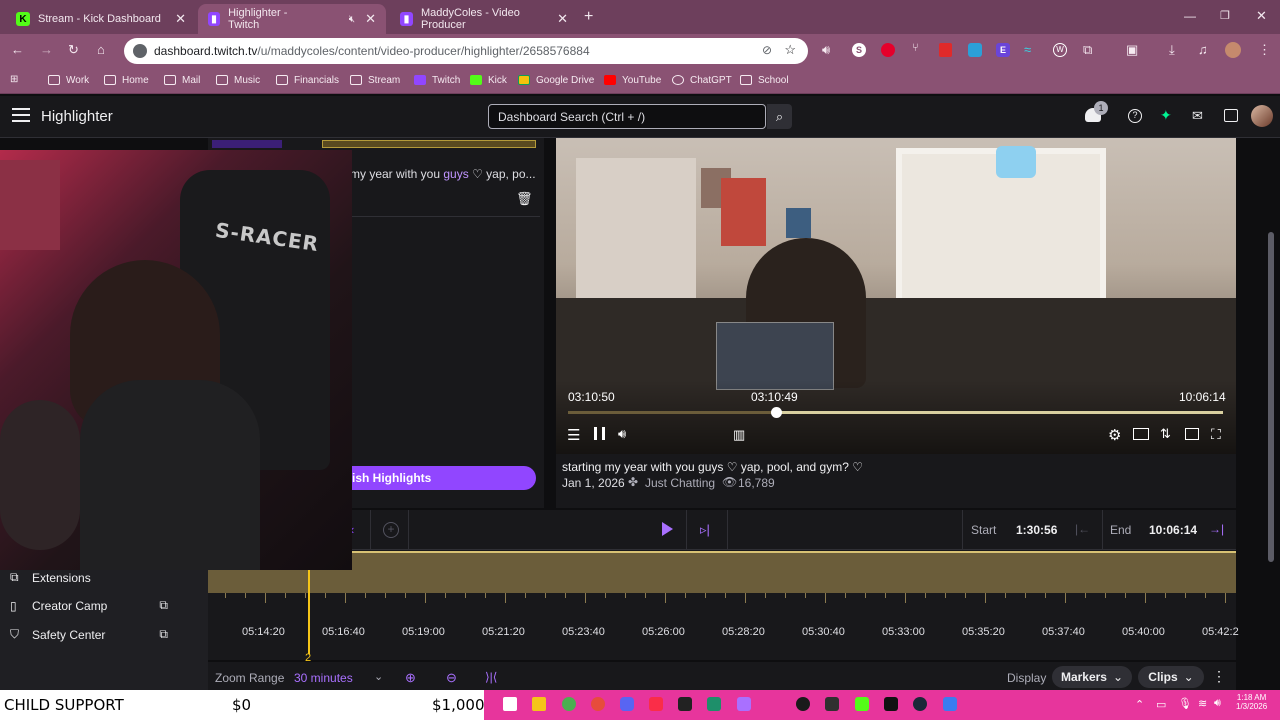 This screenshot has height=720, width=1280. I want to click on pdf-extension-icon, so click(945, 50).